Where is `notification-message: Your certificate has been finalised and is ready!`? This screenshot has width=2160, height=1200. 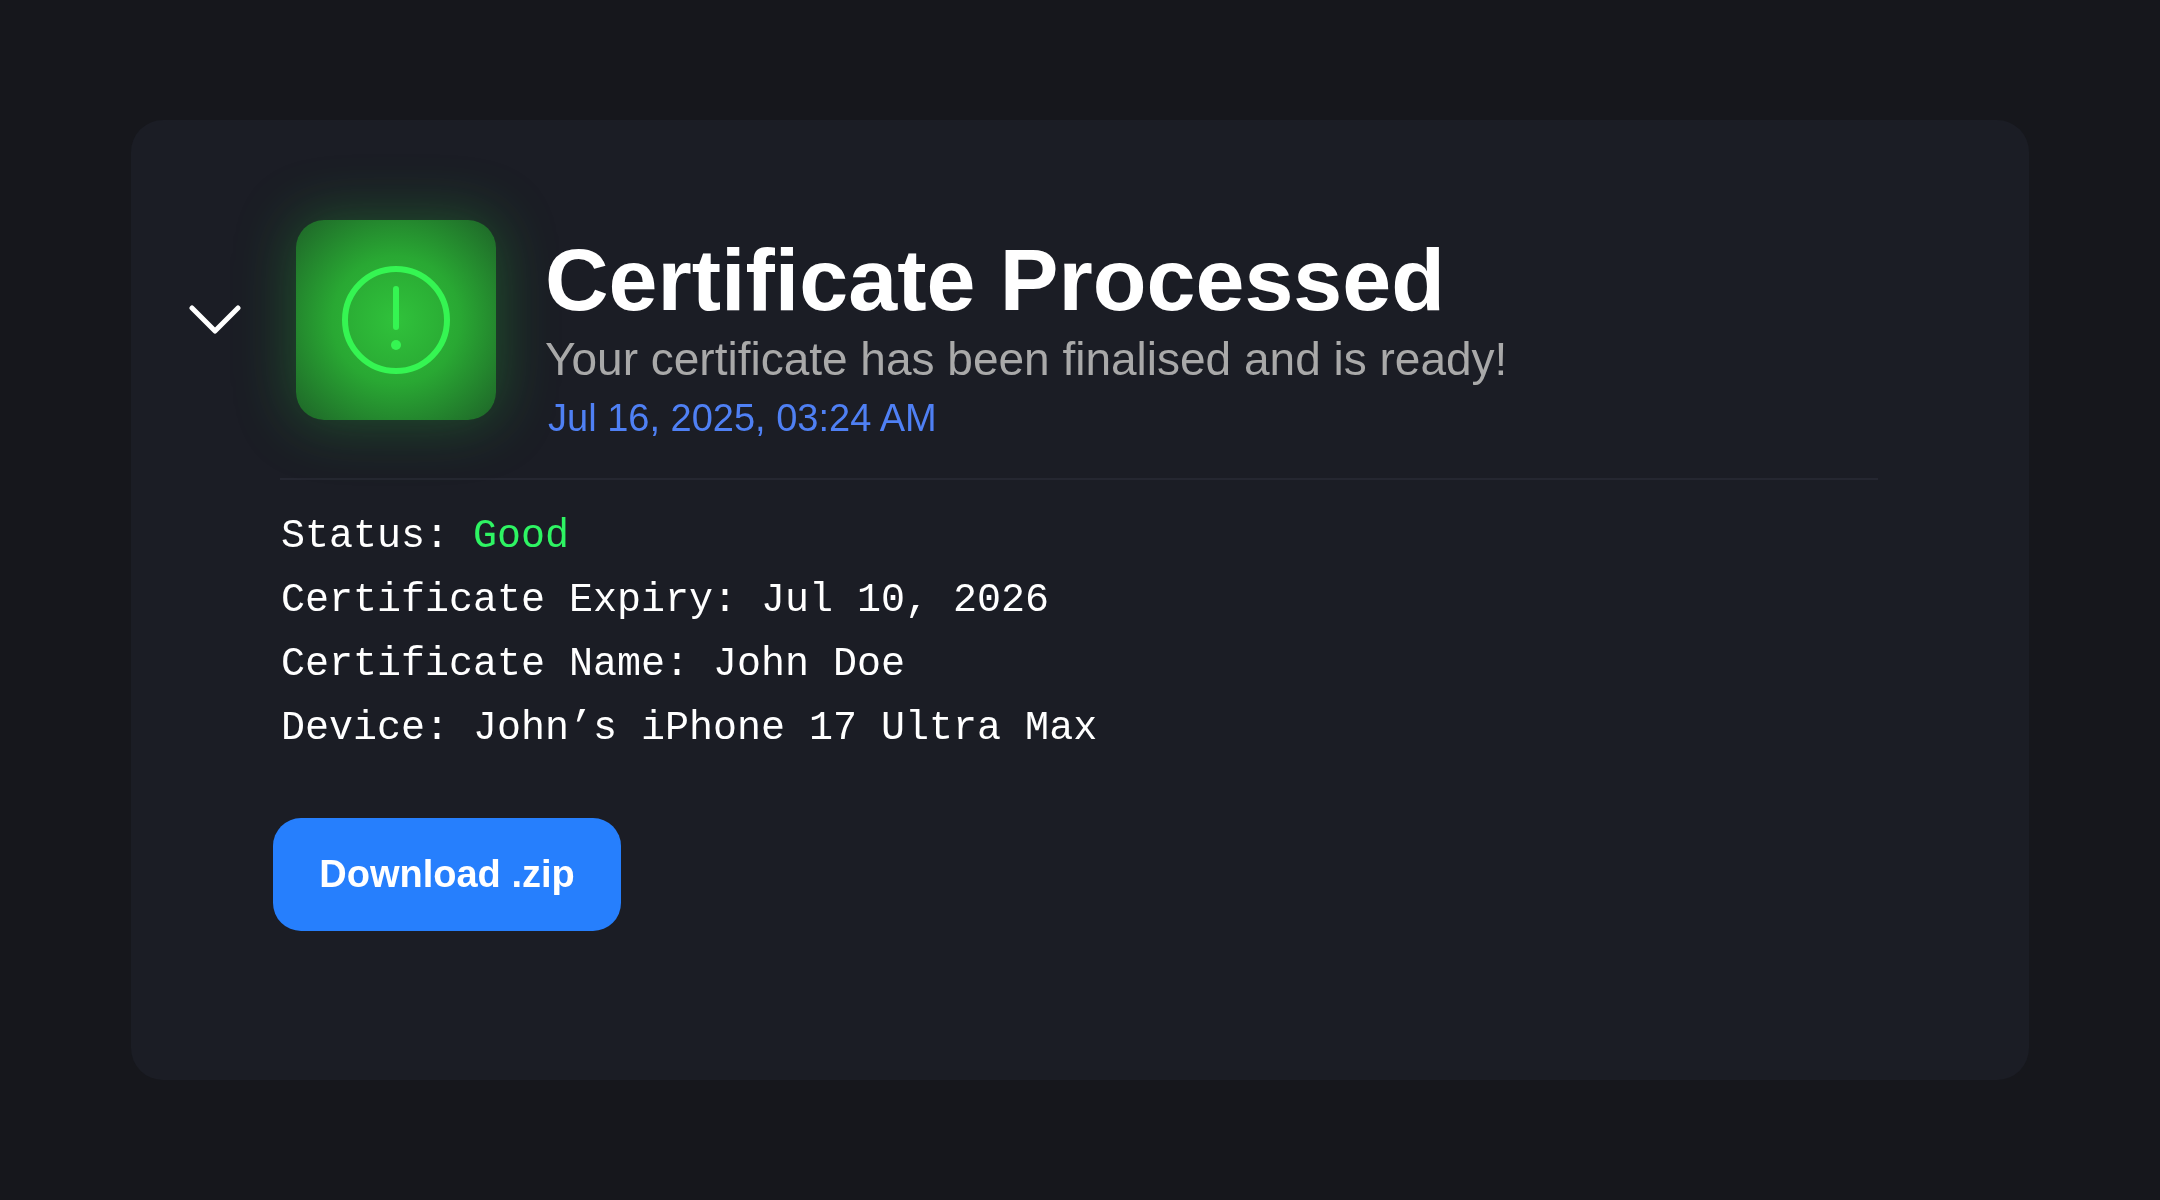
notification-message: Your certificate has been finalised and is ready! is located at coordinates (1026, 359).